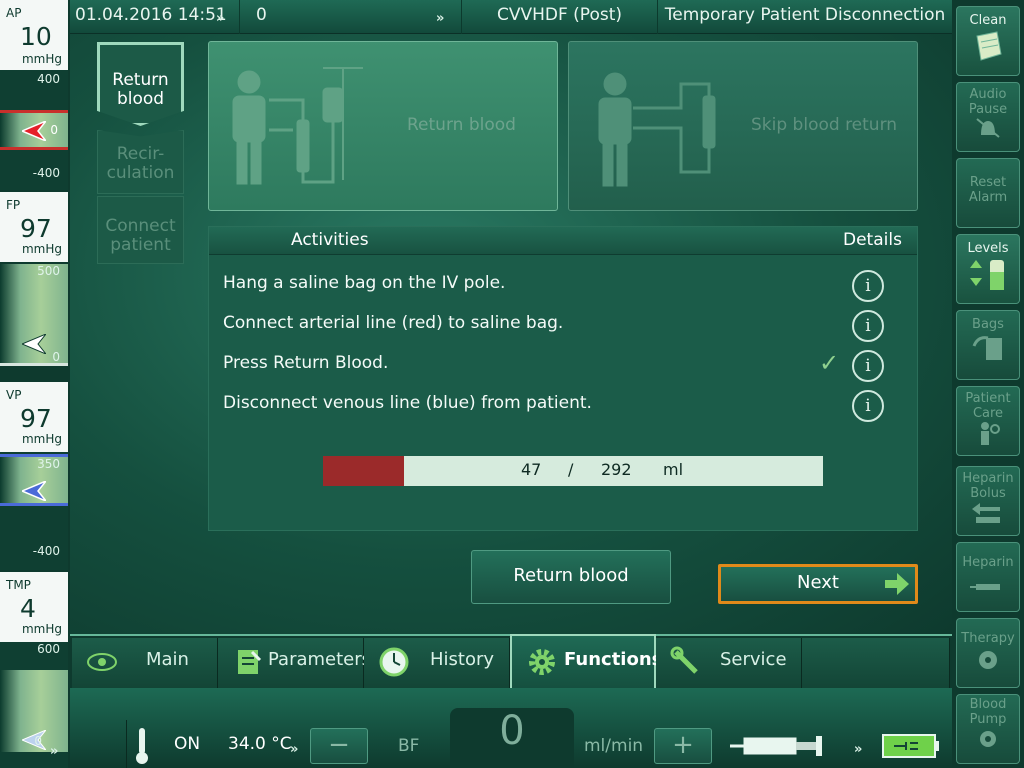  I want to click on levels-button: Levels, so click(988, 269).